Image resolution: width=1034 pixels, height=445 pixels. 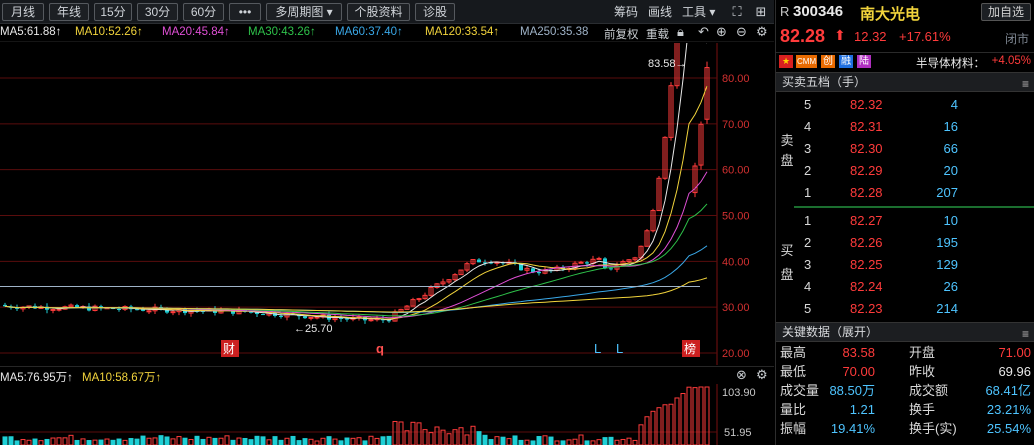 I want to click on tag-cmm: CMM, so click(x=807, y=61).